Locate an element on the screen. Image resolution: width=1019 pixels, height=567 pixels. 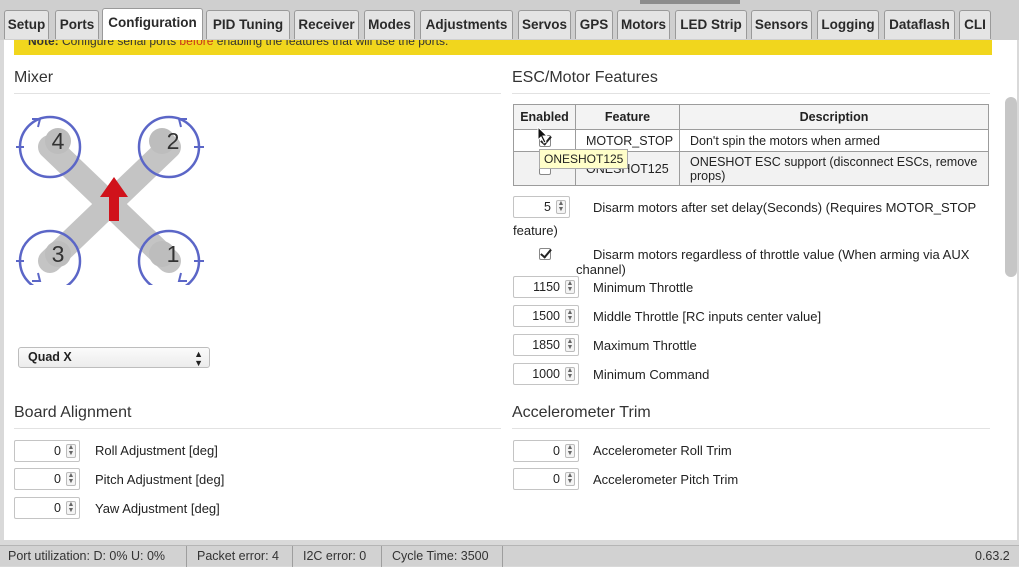
mixer-title: Mixer is located at coordinates (34, 77).